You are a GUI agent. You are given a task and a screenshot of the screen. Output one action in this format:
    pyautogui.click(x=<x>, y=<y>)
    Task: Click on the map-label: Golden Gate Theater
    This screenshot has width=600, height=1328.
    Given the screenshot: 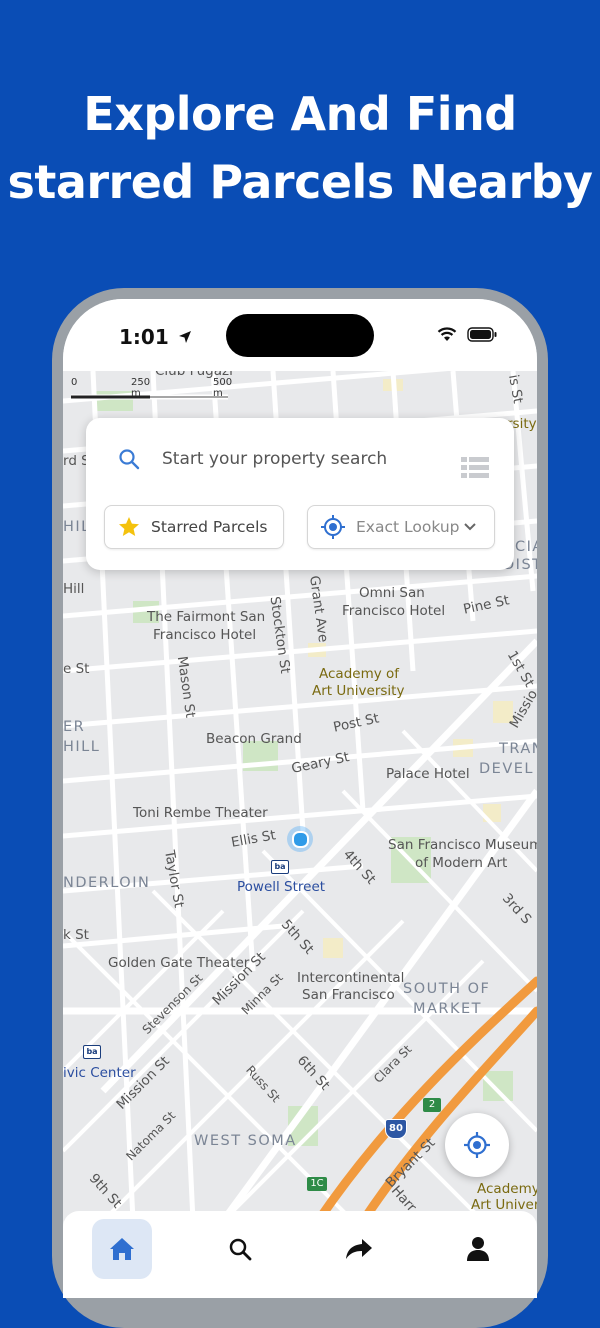 What is the action you would take?
    pyautogui.click(x=179, y=963)
    